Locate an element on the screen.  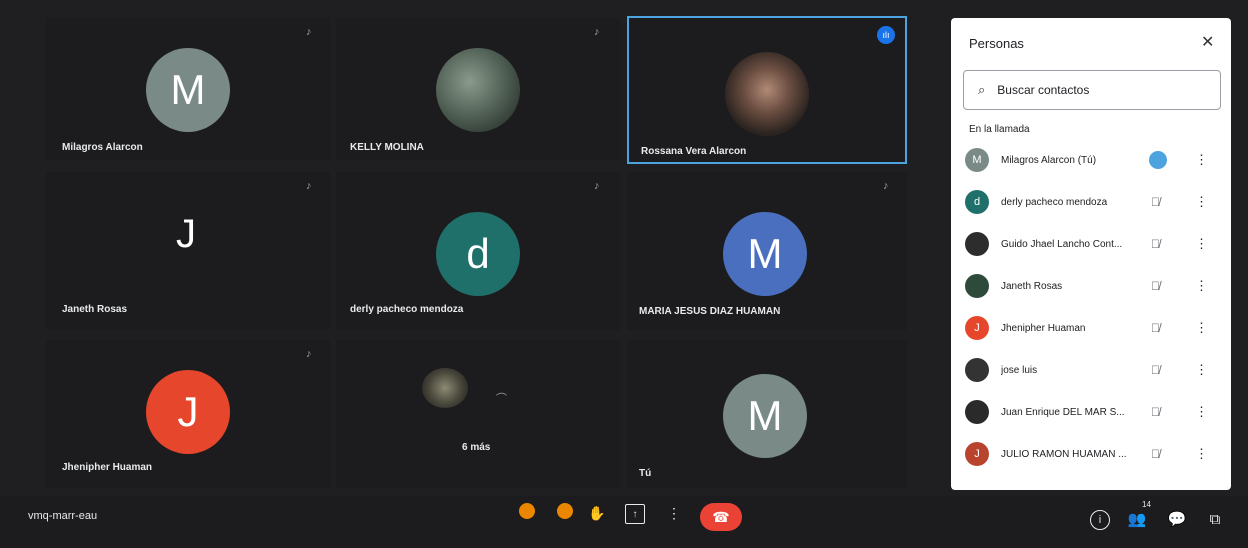
participant-count-badge: 14 is located at coordinates (1146, 504).